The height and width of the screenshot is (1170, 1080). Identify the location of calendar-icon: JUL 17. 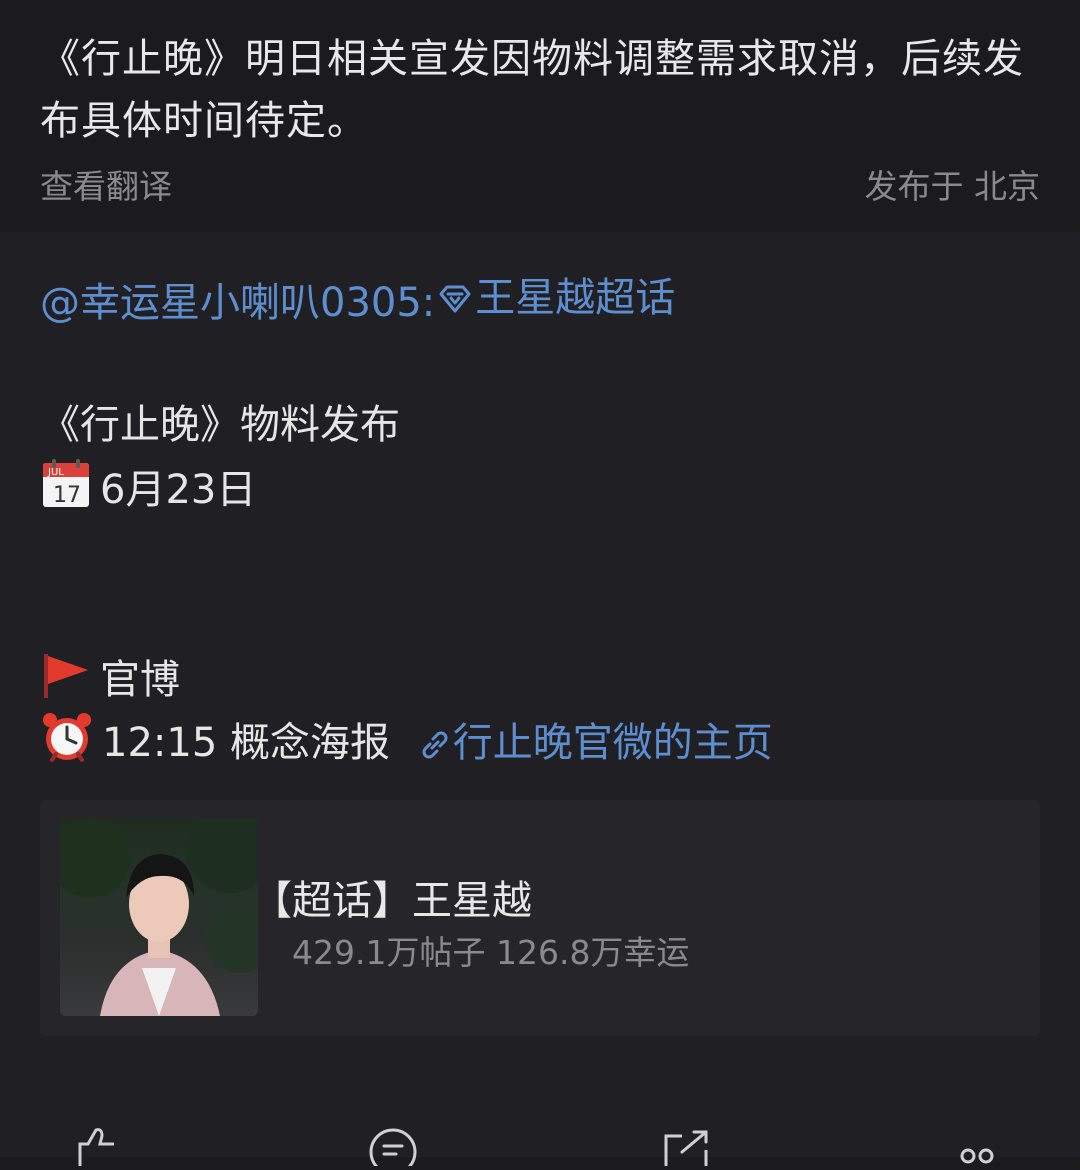
(66, 492).